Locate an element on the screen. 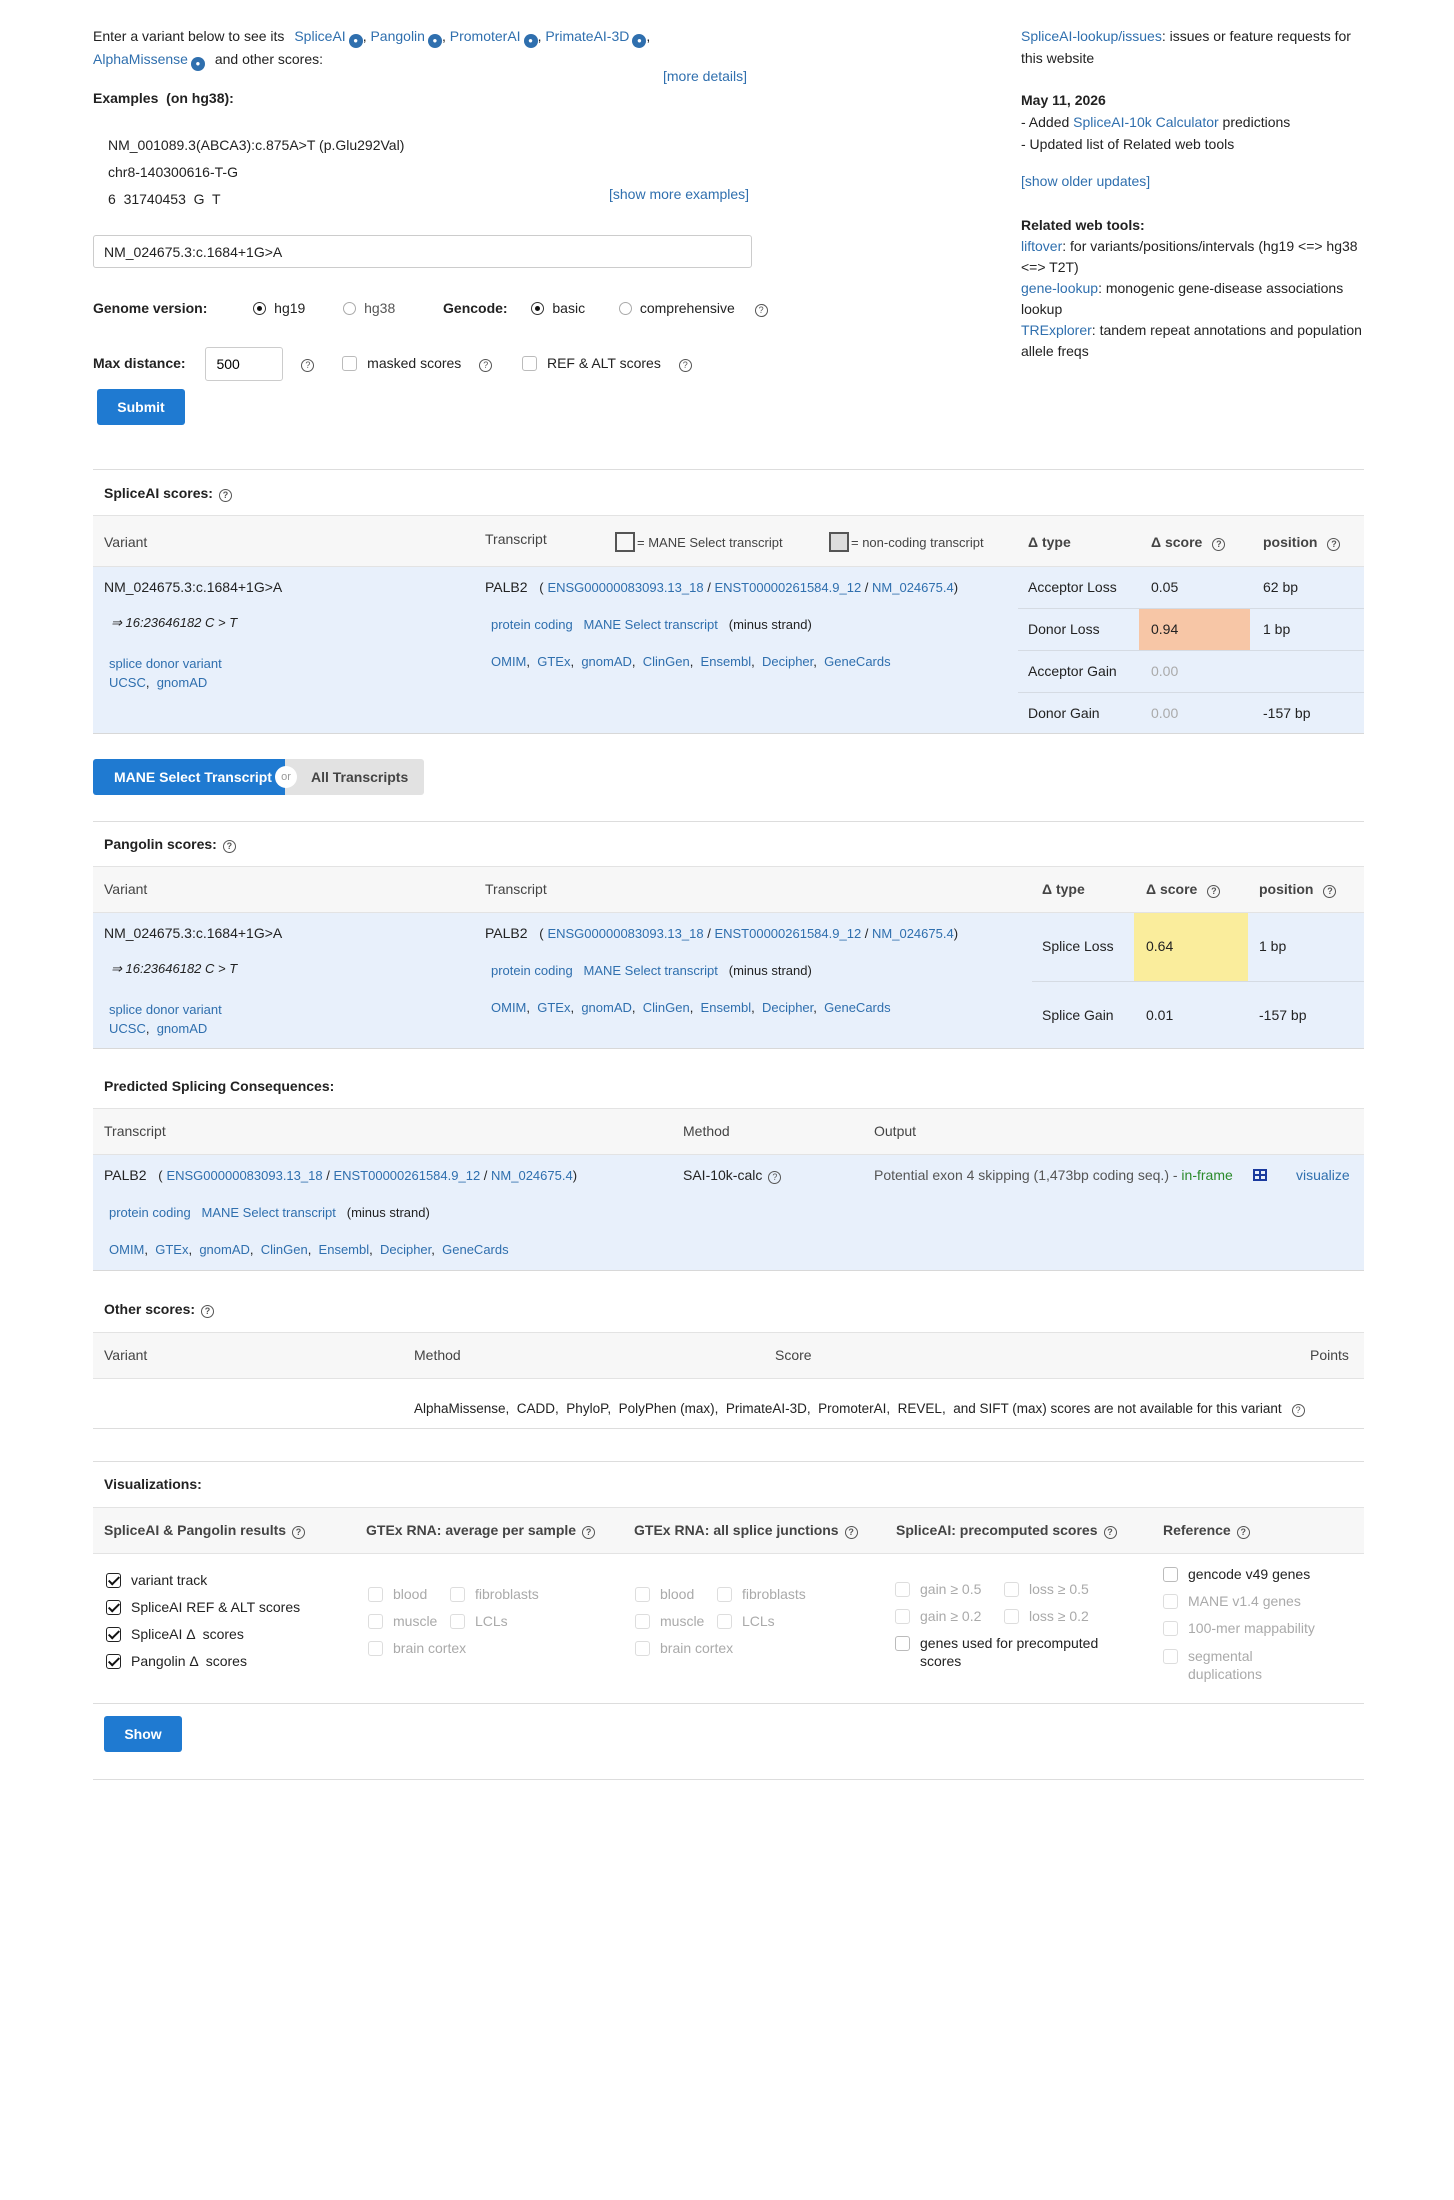 The width and height of the screenshot is (1454, 2200). viz-option: Pangolin Δ scores is located at coordinates (176, 1661).